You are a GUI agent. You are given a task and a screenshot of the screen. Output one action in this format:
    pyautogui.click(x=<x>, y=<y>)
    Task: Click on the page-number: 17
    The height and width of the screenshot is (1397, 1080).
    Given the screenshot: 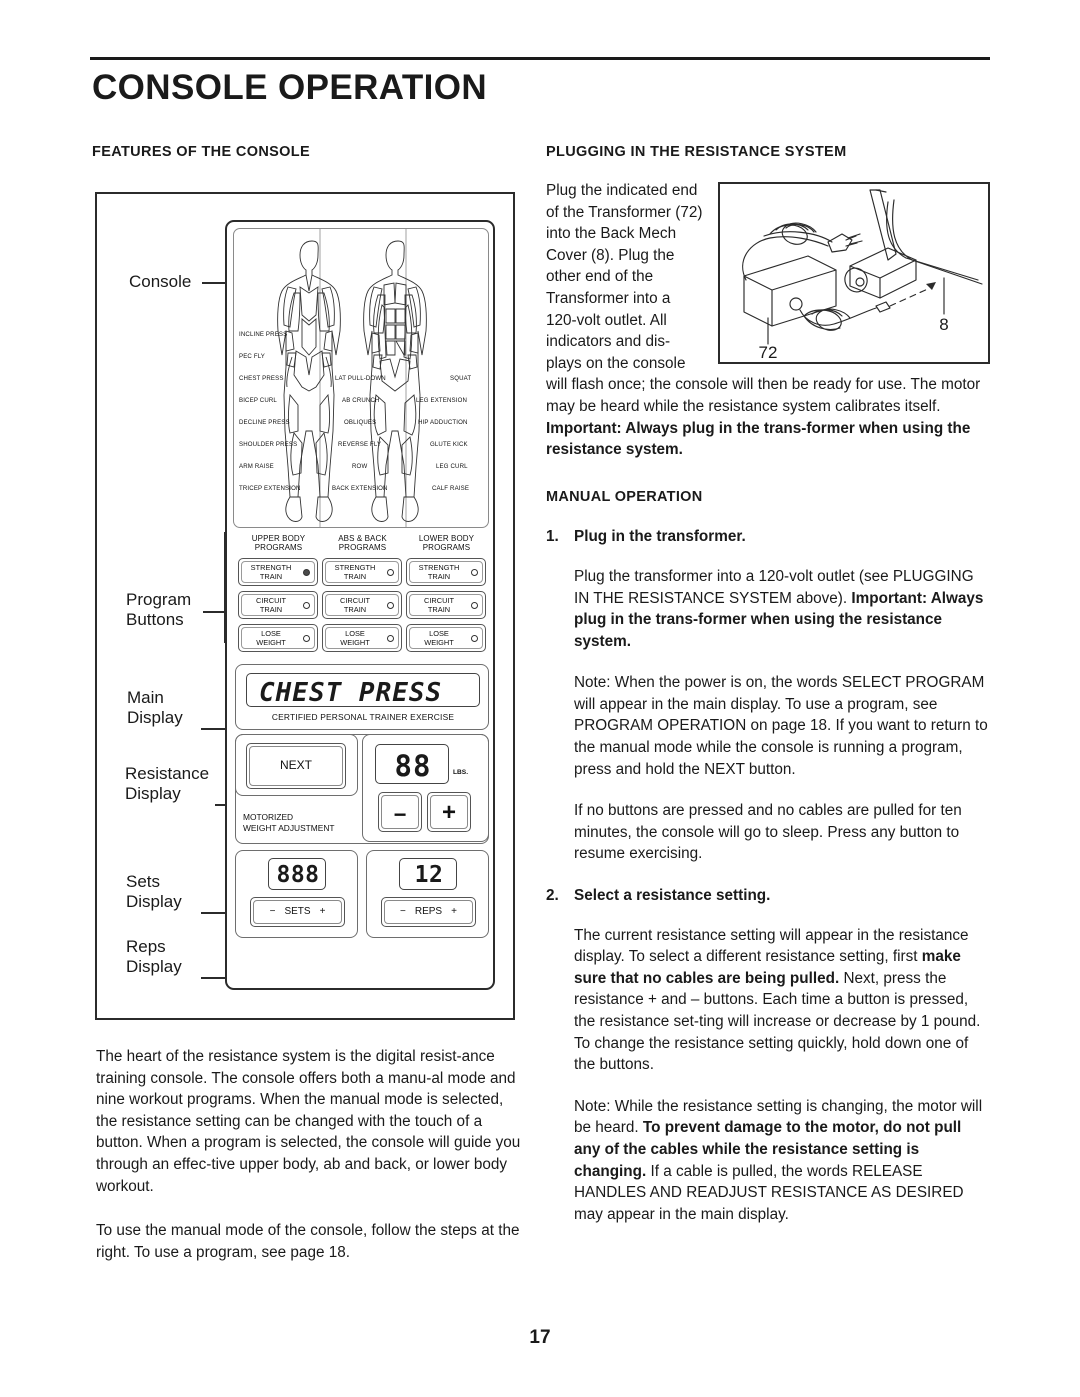 What is the action you would take?
    pyautogui.click(x=540, y=1337)
    